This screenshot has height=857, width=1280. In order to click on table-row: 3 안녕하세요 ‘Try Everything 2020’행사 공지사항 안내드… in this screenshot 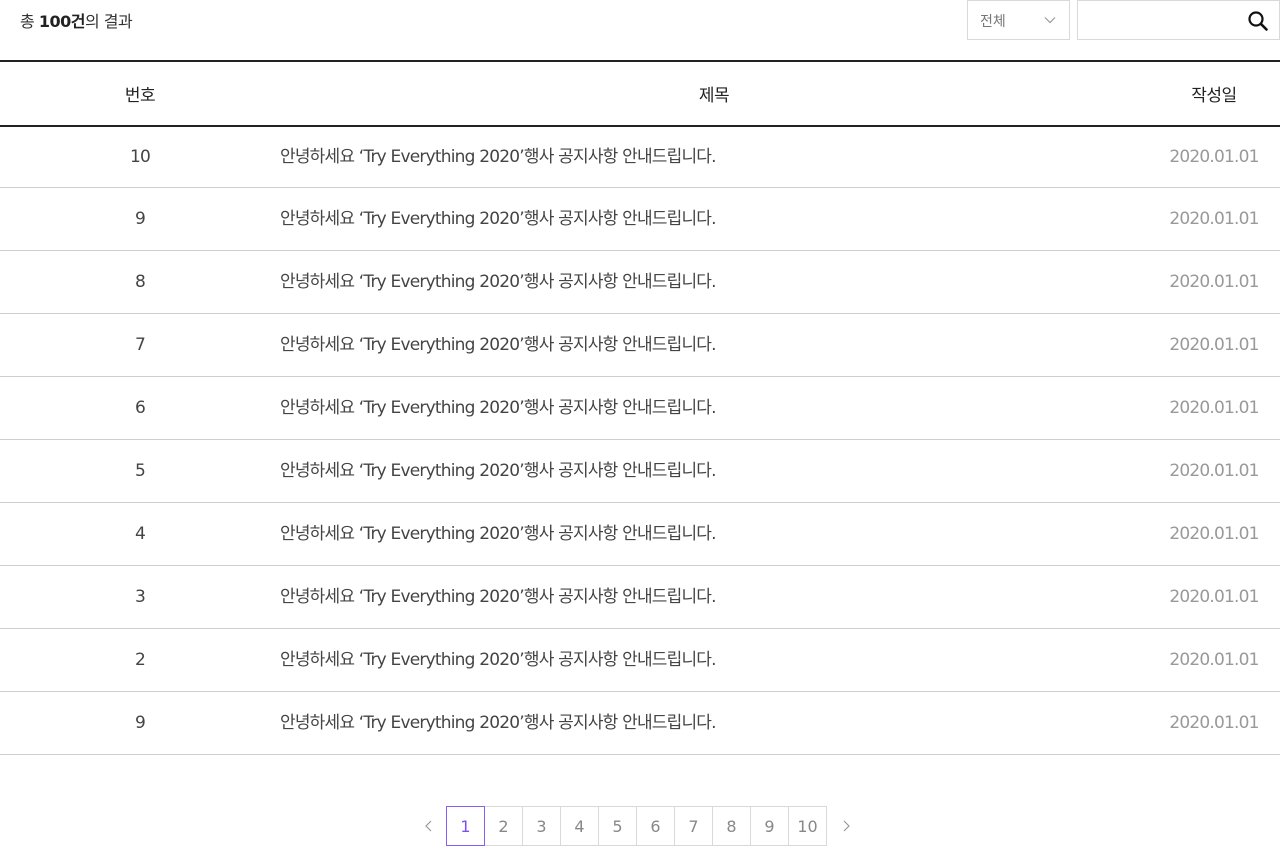, I will do `click(640, 596)`.